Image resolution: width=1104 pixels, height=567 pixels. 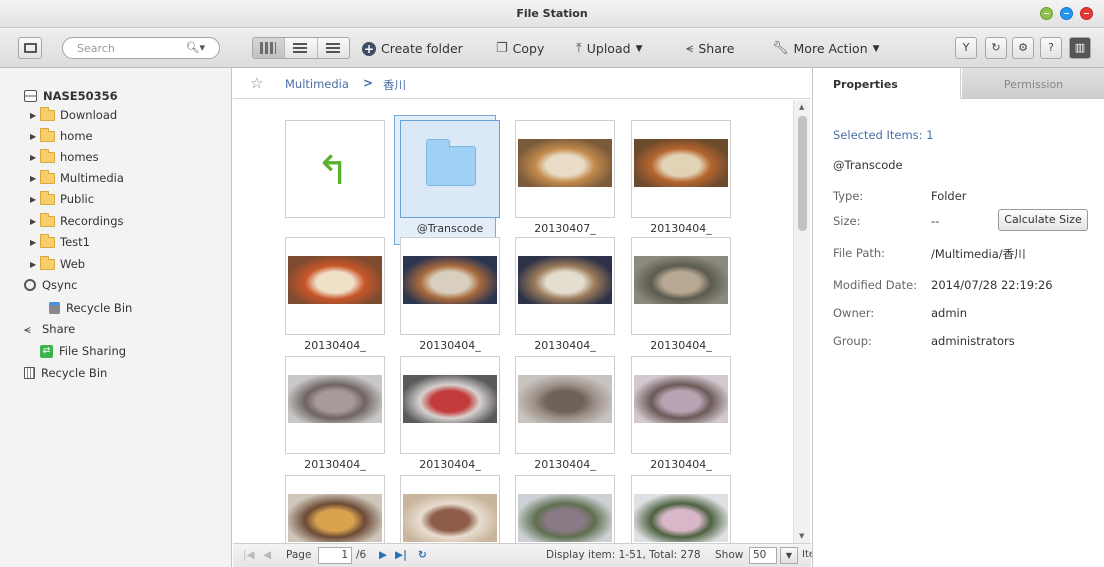 I want to click on search-icon: 🔍︎▾, so click(x=196, y=47).